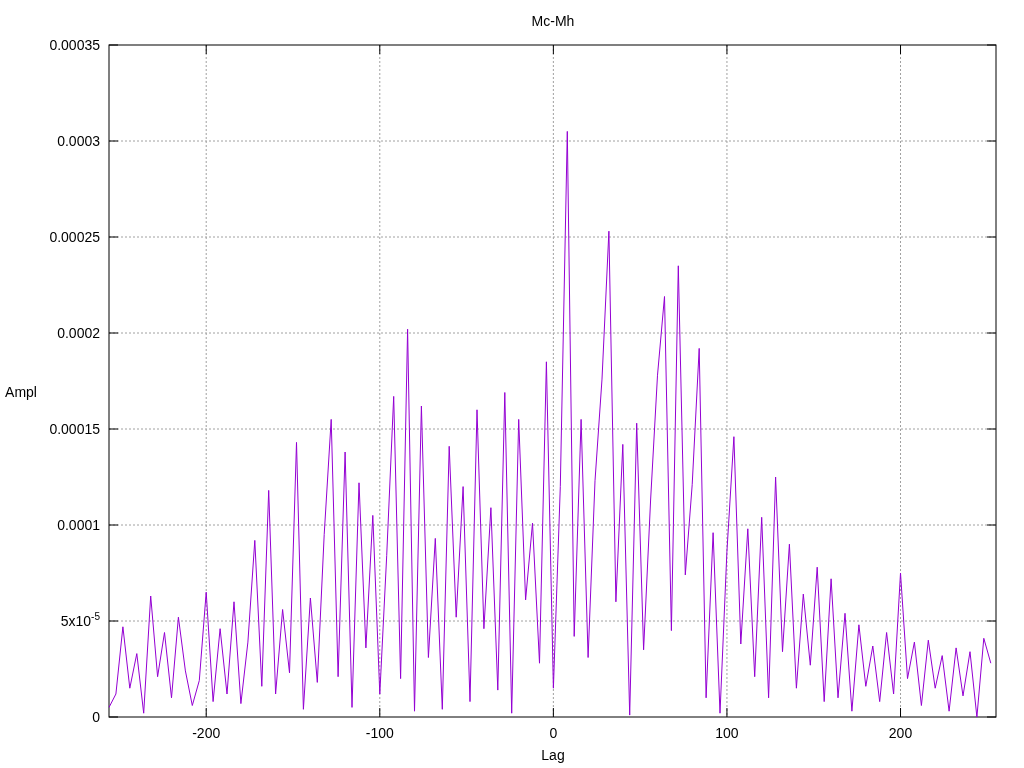  Describe the element at coordinates (74, 237) in the screenshot. I see `tick-label: 0.00025` at that location.